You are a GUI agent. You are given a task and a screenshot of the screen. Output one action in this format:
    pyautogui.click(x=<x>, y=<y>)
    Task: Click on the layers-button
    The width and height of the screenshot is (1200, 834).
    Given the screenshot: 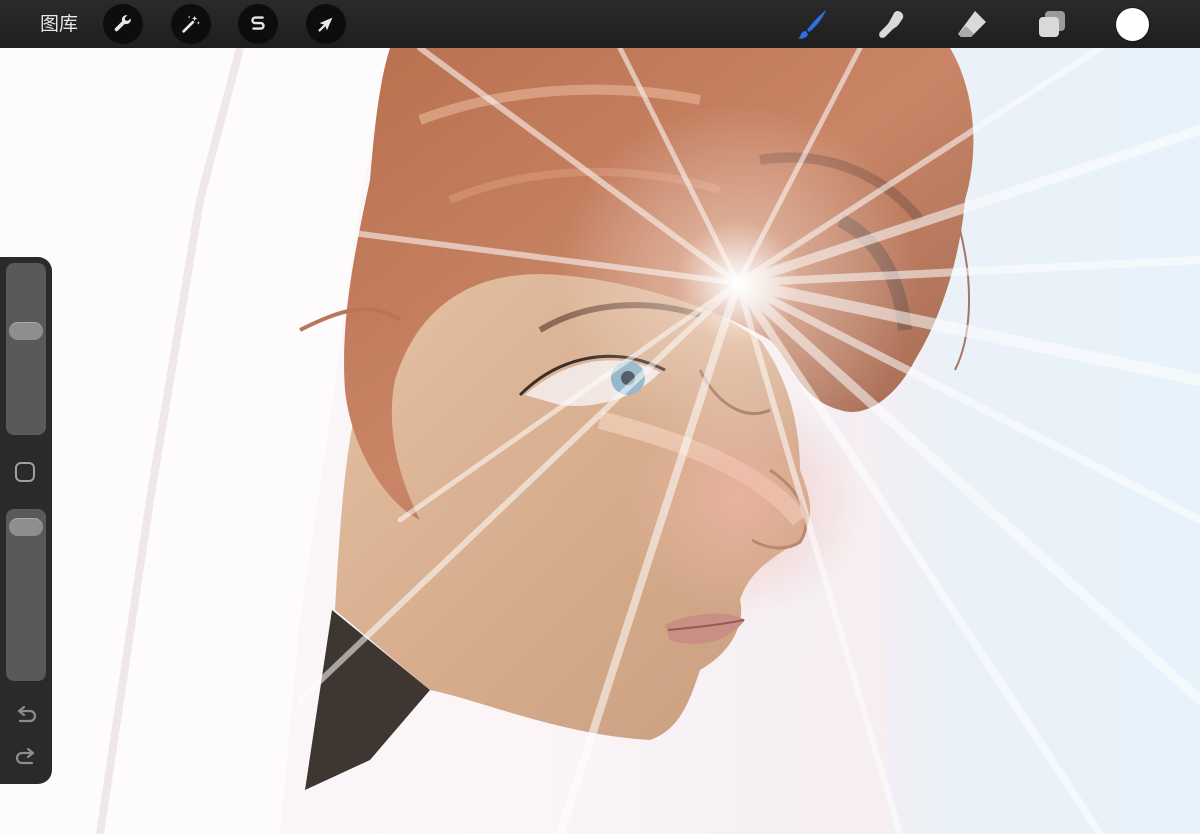 What is the action you would take?
    pyautogui.click(x=1052, y=24)
    